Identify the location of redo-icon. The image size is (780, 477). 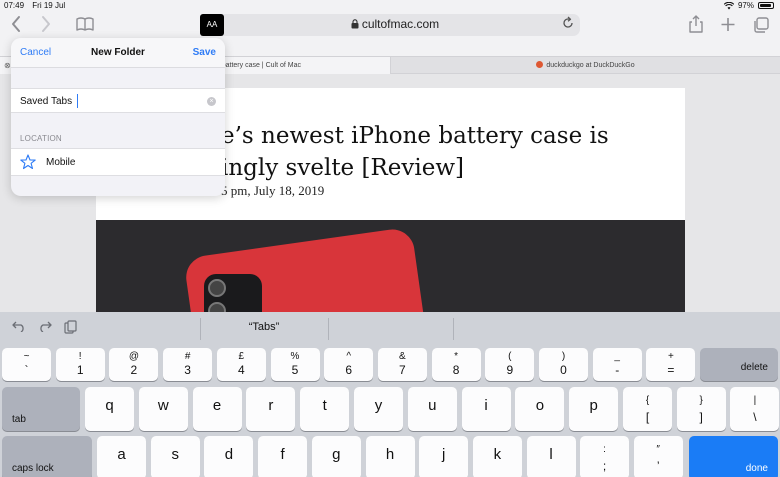
(45, 327).